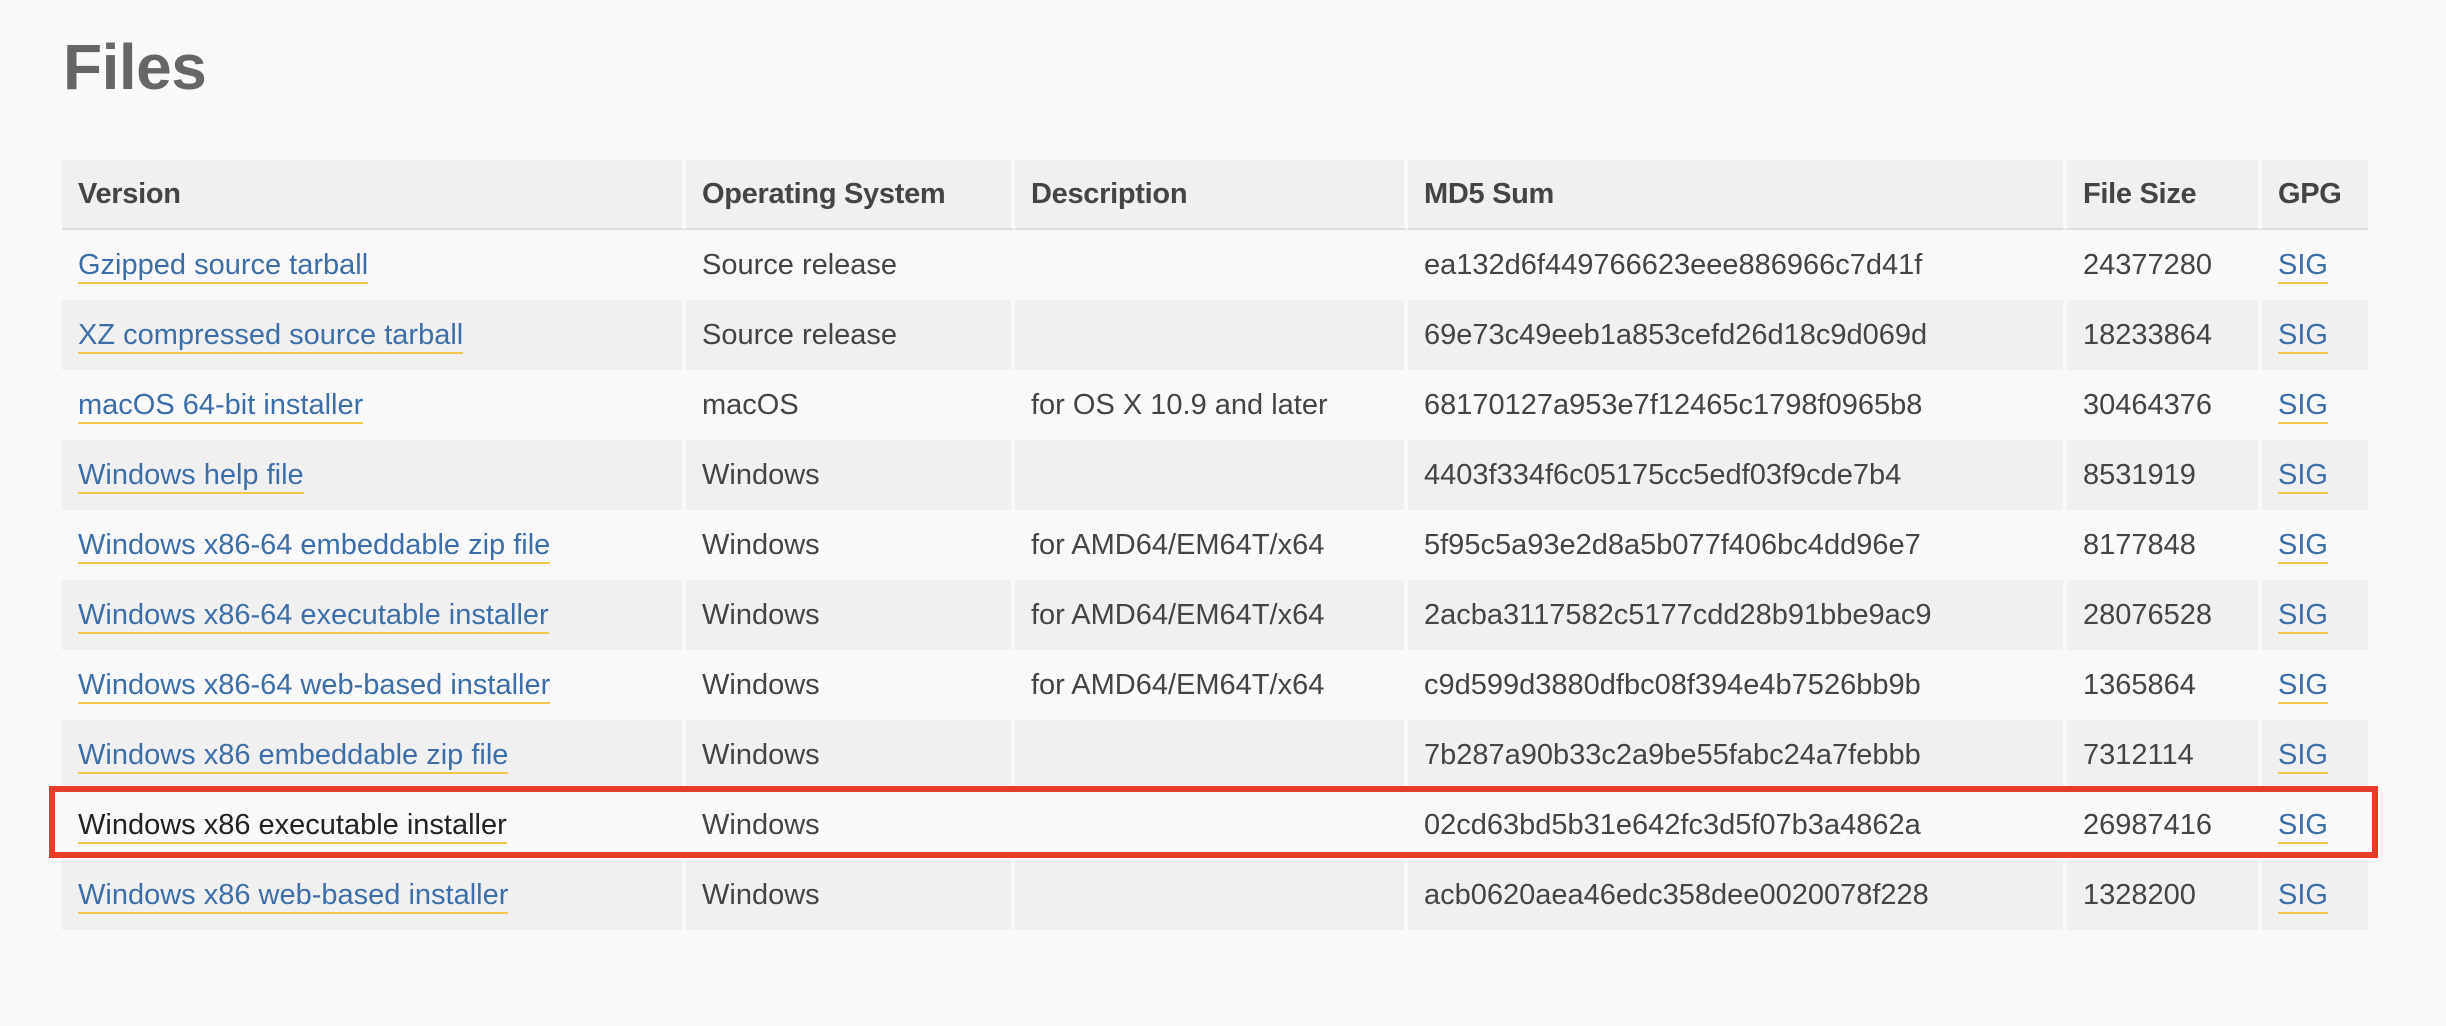  What do you see at coordinates (314, 686) in the screenshot?
I see `version-link: Windows x86-64 web-based installer` at bounding box center [314, 686].